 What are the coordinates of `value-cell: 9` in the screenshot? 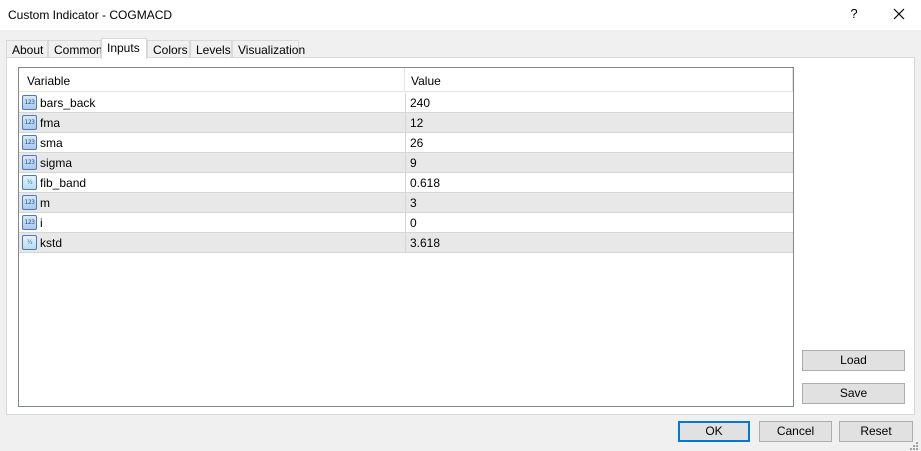 It's located at (599, 162).